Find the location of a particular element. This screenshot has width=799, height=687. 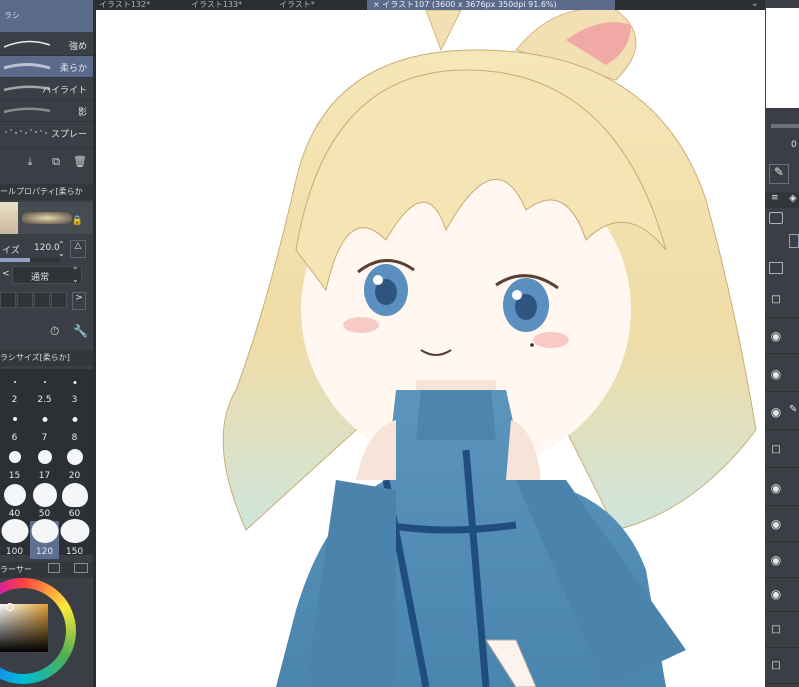

tool-property-header: ールプロパティ[柔らか is located at coordinates (46, 192).